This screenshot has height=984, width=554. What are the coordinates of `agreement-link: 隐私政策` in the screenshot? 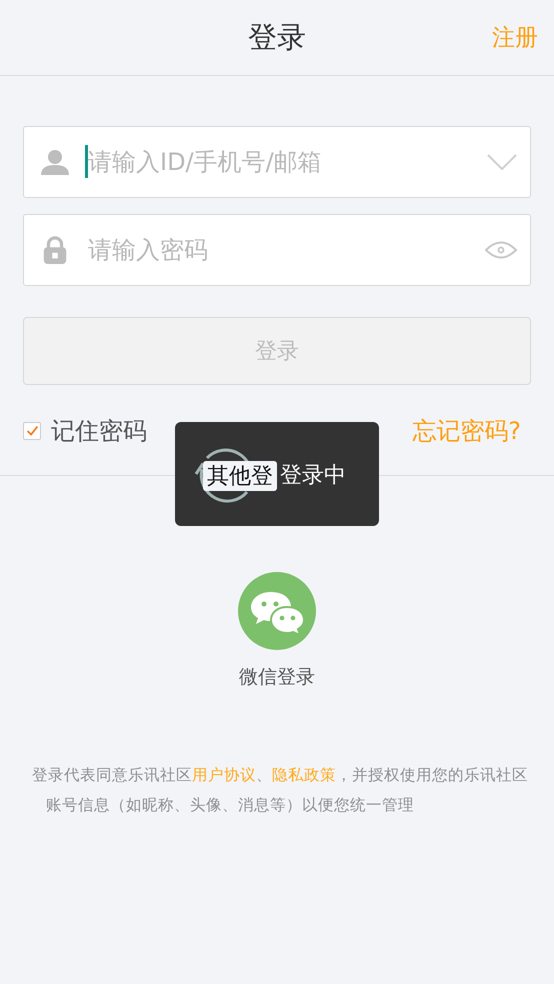 It's located at (304, 775).